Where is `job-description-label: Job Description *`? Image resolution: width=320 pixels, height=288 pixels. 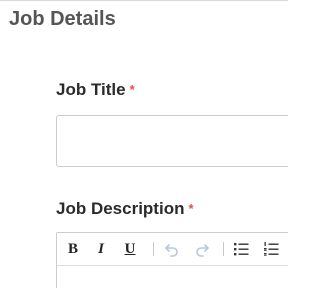 job-description-label: Job Description * is located at coordinates (125, 209).